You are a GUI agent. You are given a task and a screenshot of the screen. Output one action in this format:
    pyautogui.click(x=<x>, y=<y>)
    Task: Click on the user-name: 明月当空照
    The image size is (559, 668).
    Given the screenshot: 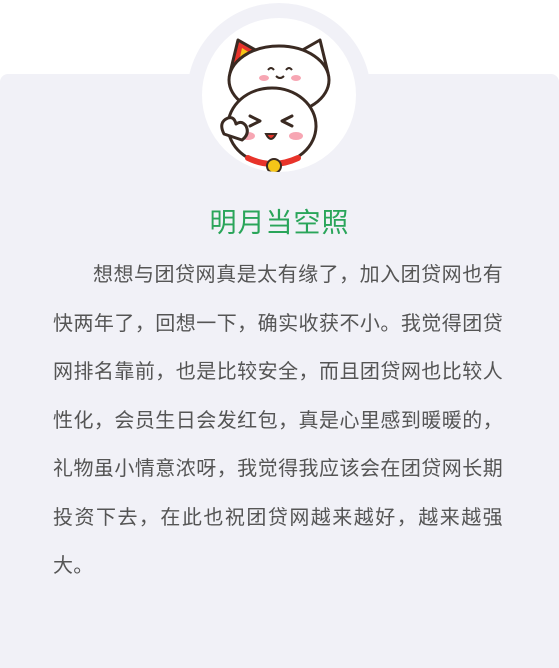 What is the action you would take?
    pyautogui.click(x=279, y=223)
    